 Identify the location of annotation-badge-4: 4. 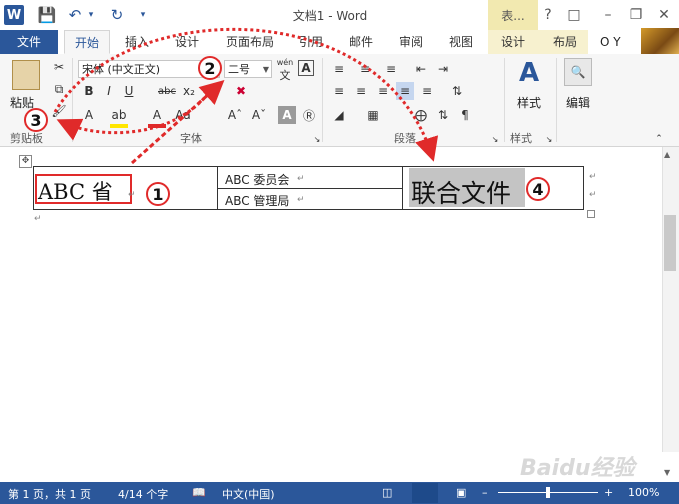
(538, 189).